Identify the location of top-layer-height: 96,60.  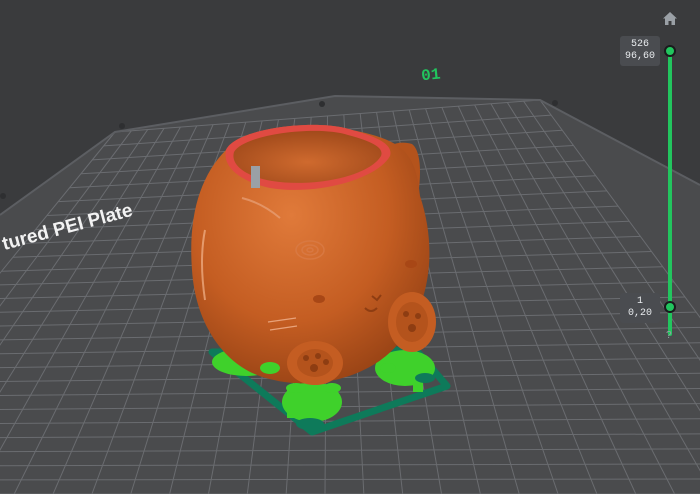
(639, 56).